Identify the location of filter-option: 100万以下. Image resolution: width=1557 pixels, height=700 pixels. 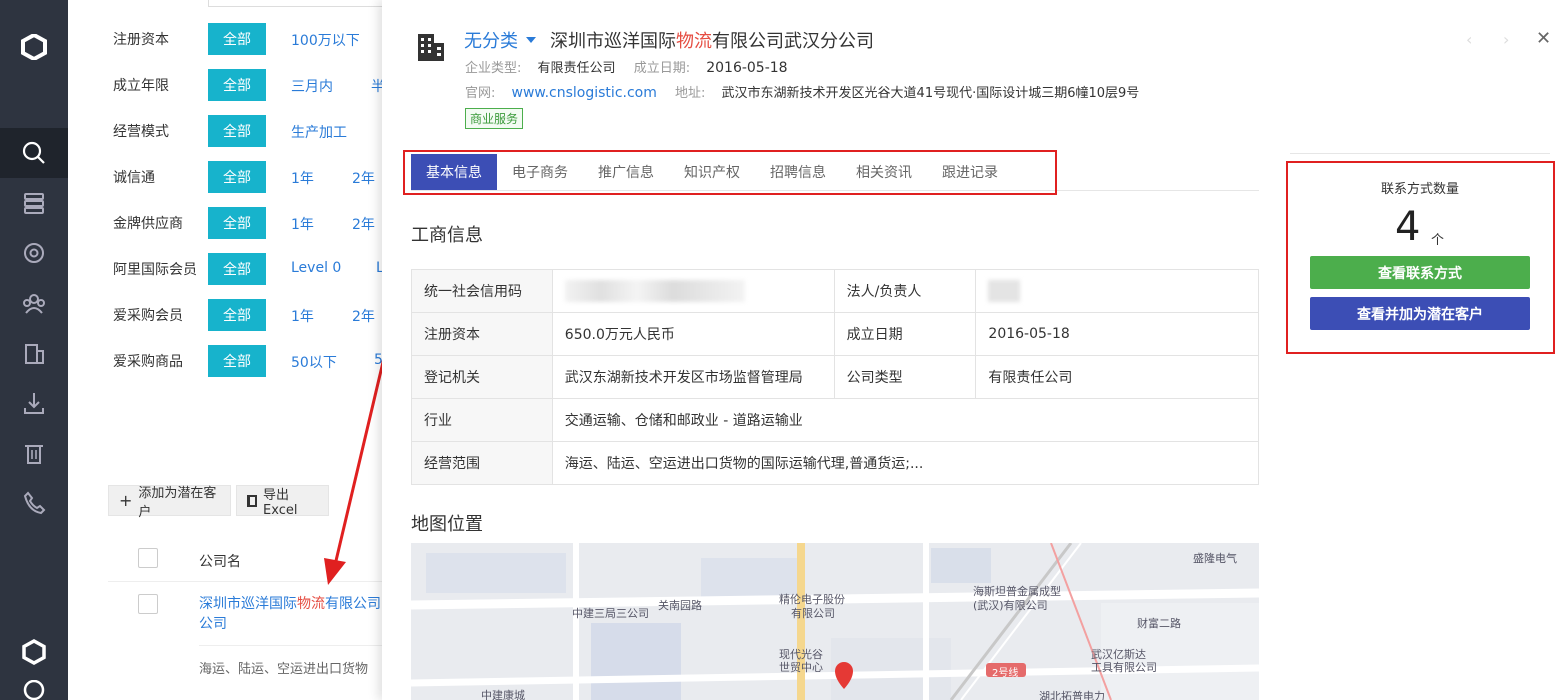
(325, 40).